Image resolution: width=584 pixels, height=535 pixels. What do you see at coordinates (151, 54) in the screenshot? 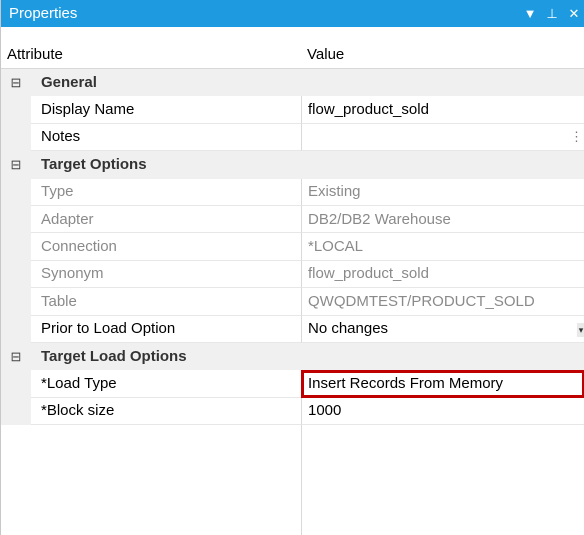
I see `attribute-column-header: Attribute` at bounding box center [151, 54].